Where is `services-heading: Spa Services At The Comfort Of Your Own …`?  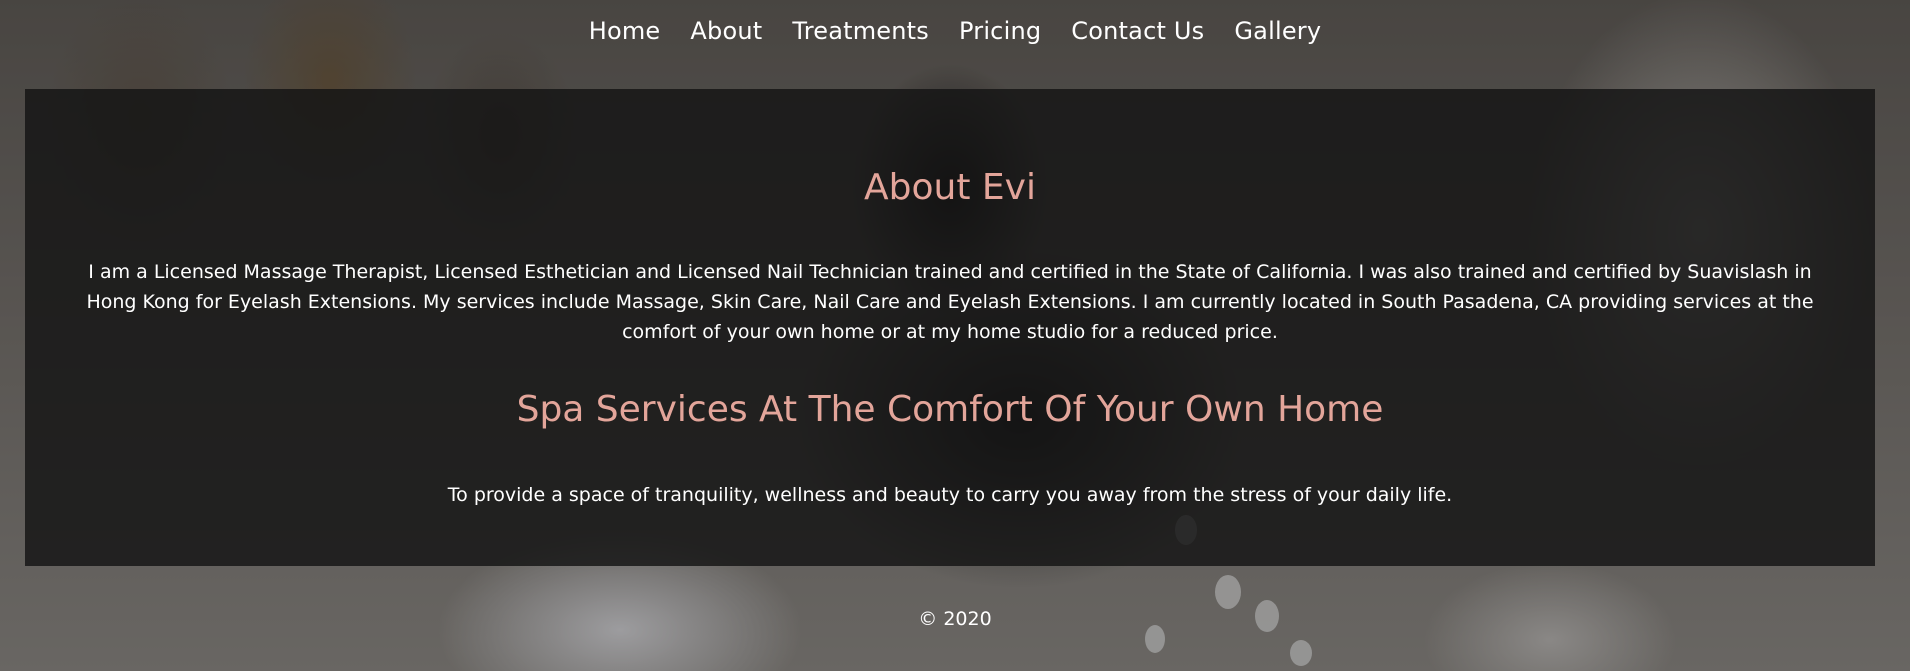 services-heading: Spa Services At The Comfort Of Your Own … is located at coordinates (950, 409).